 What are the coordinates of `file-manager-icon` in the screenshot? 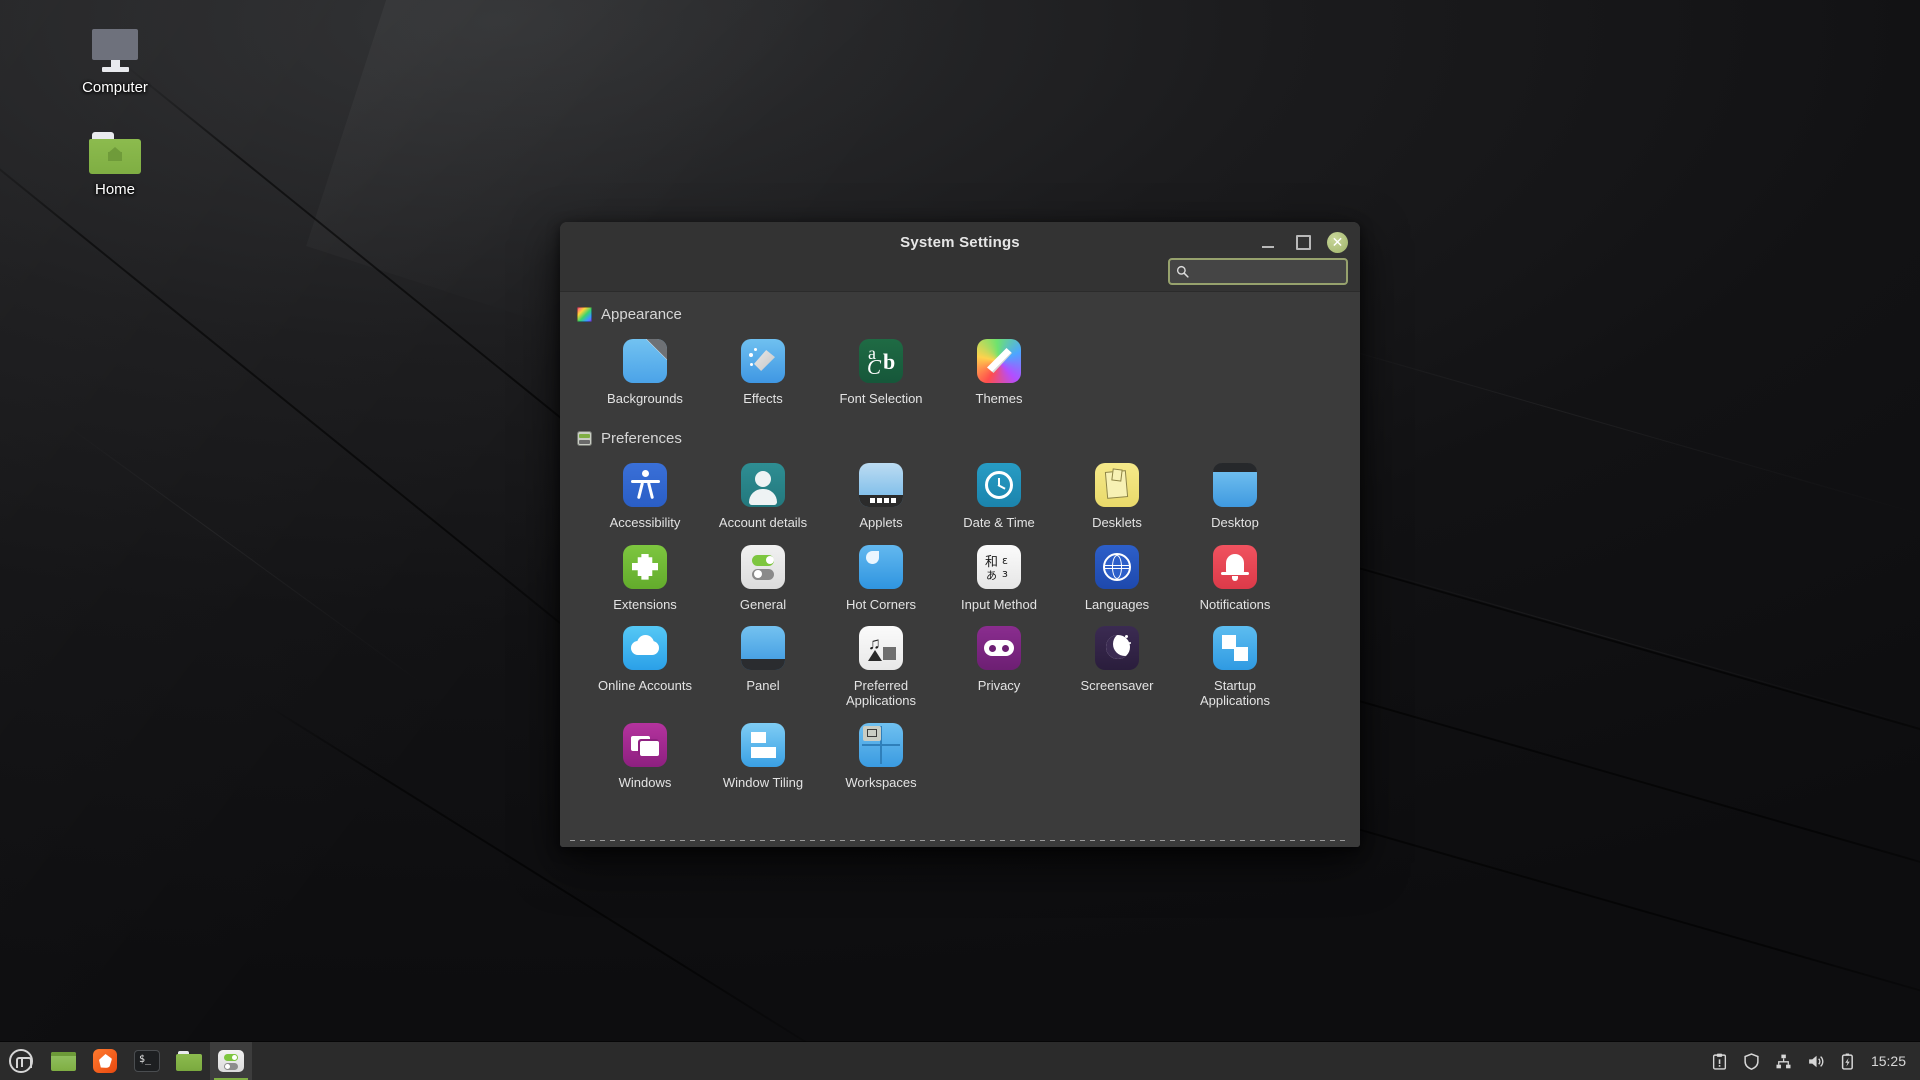 It's located at (189, 1061).